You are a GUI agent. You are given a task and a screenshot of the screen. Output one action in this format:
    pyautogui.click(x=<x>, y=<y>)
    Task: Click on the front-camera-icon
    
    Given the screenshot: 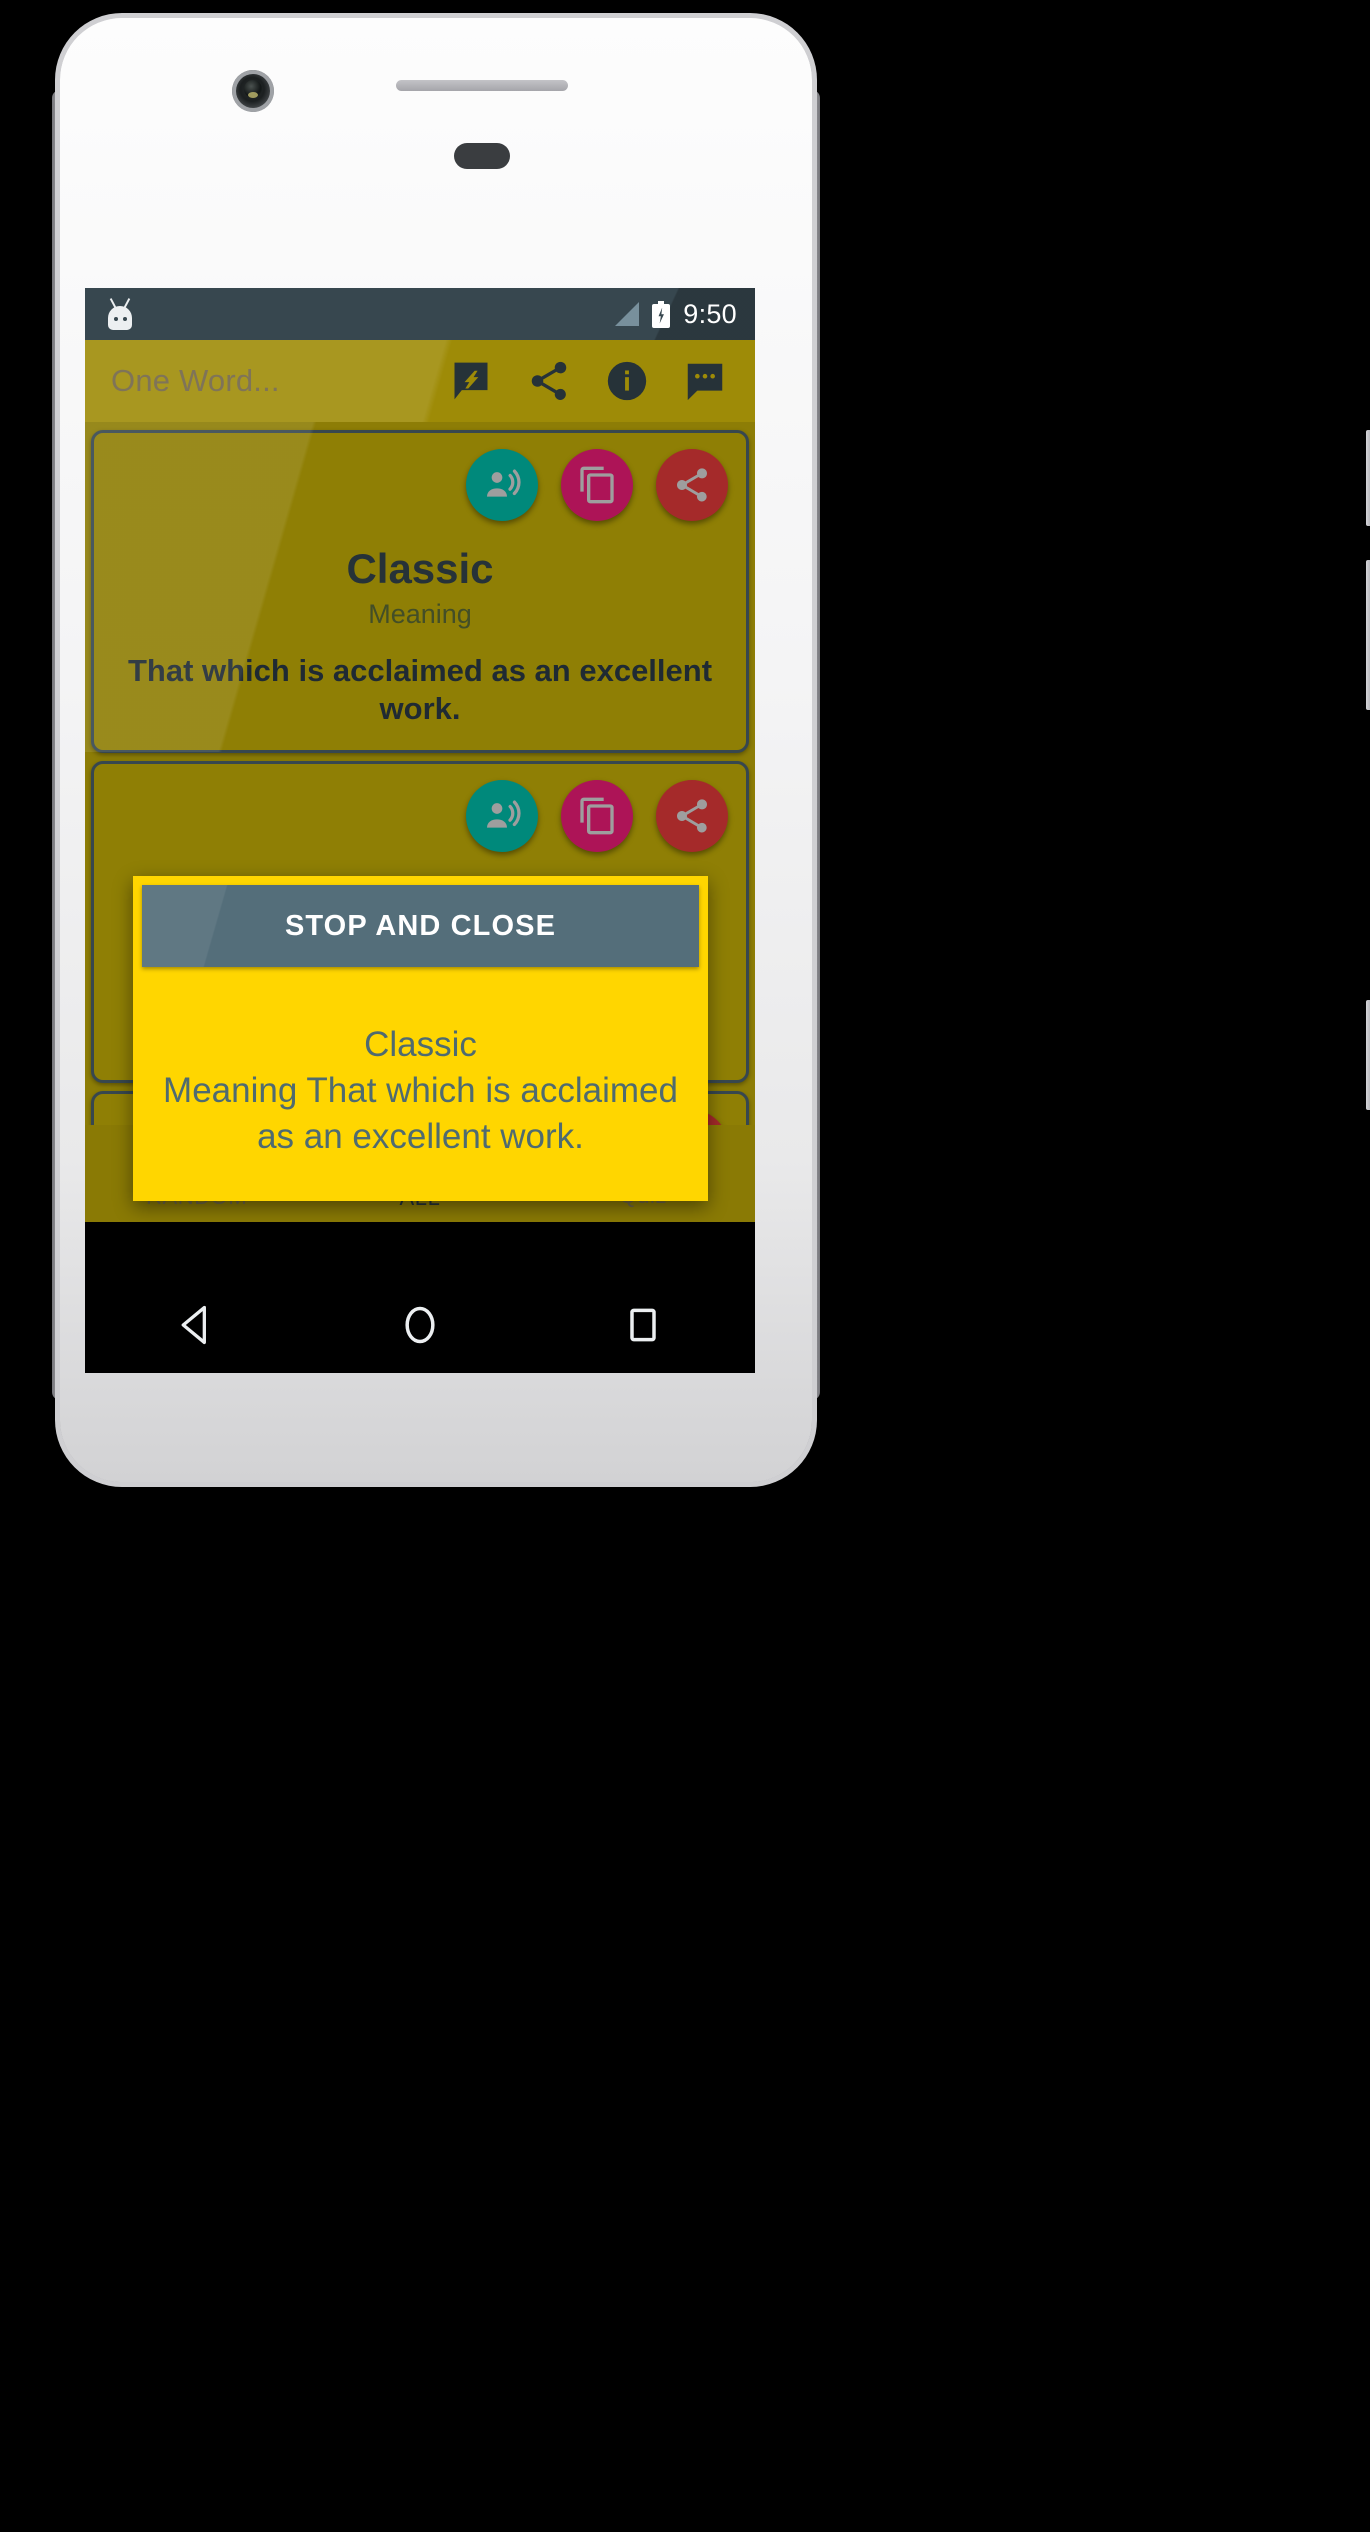 What is the action you would take?
    pyautogui.click(x=253, y=91)
    